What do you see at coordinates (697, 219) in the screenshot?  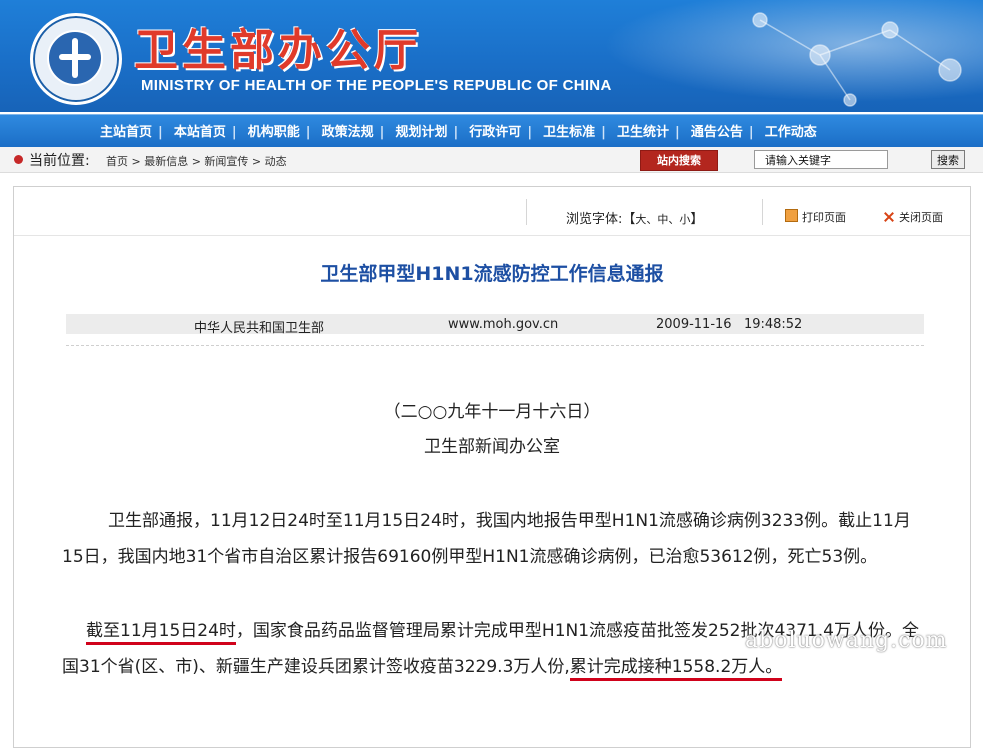 I see `font-size-close-bracket: 】` at bounding box center [697, 219].